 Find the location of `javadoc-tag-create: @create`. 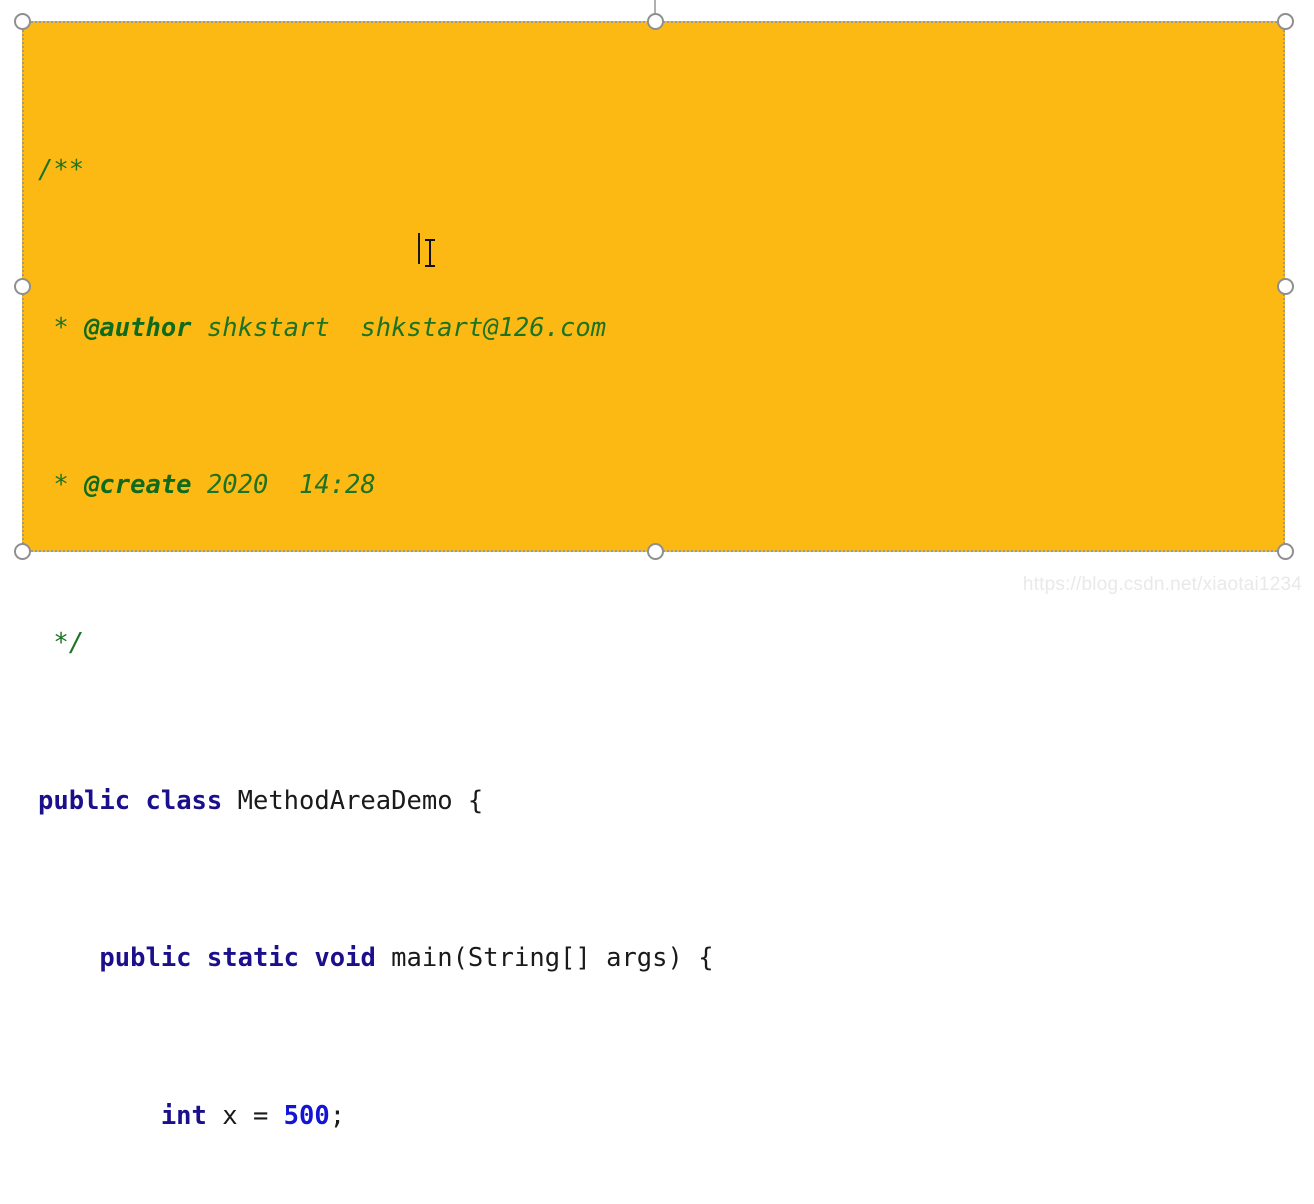

javadoc-tag-create: @create is located at coordinates (138, 485).